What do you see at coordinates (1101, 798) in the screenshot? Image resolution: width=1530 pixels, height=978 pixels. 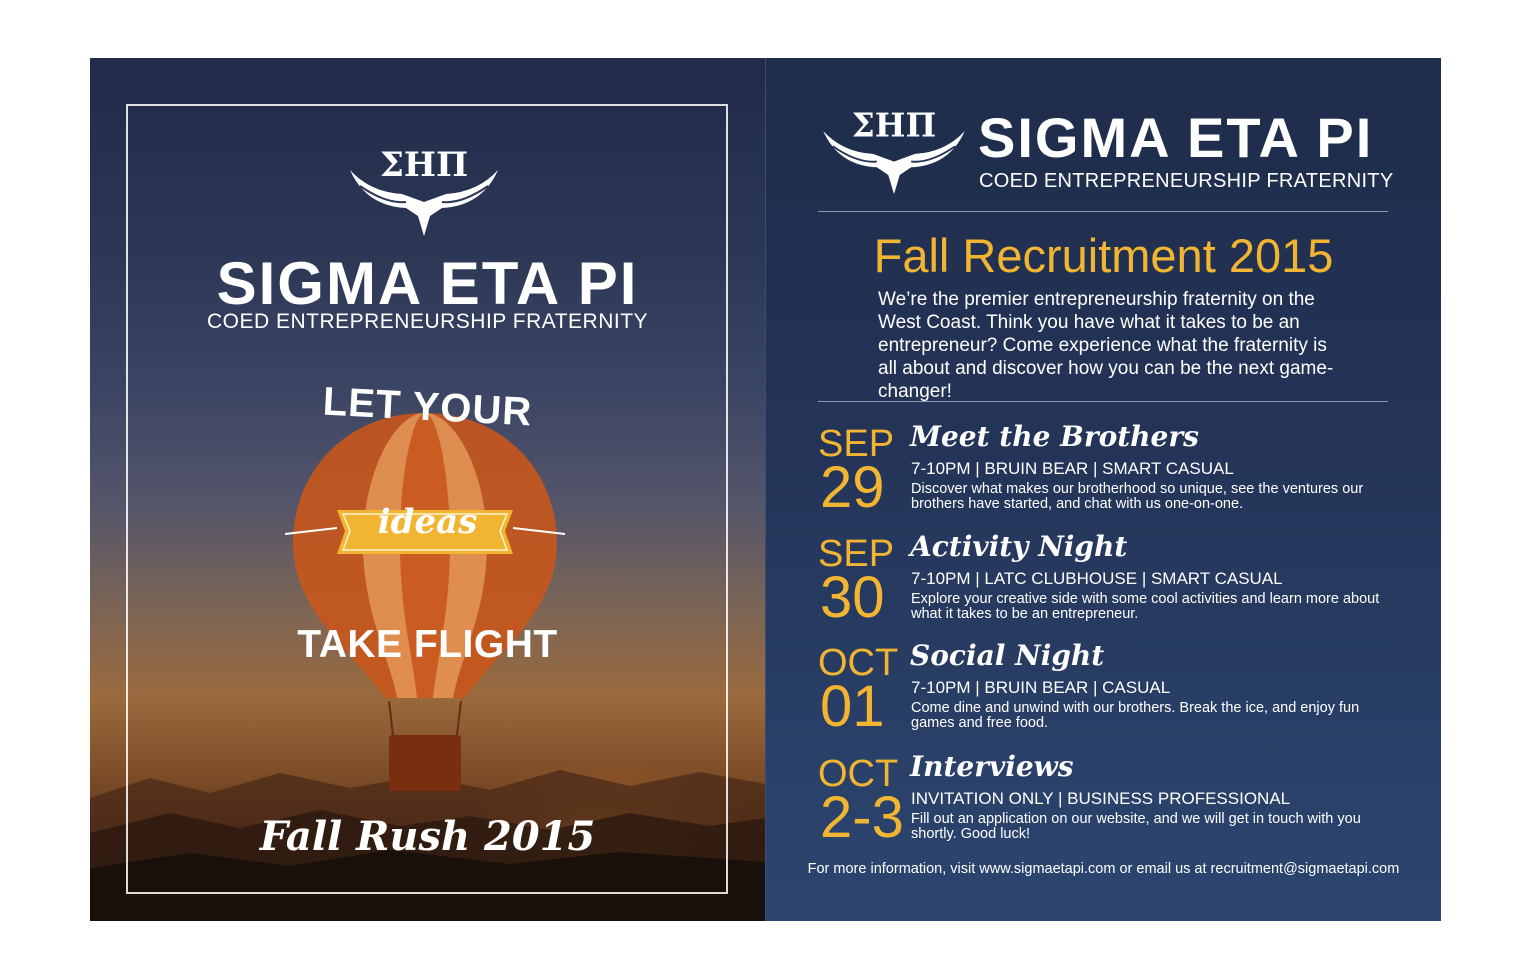 I see `event-details: INVITATION ONLY | BUSINESS PROFESSIONAL` at bounding box center [1101, 798].